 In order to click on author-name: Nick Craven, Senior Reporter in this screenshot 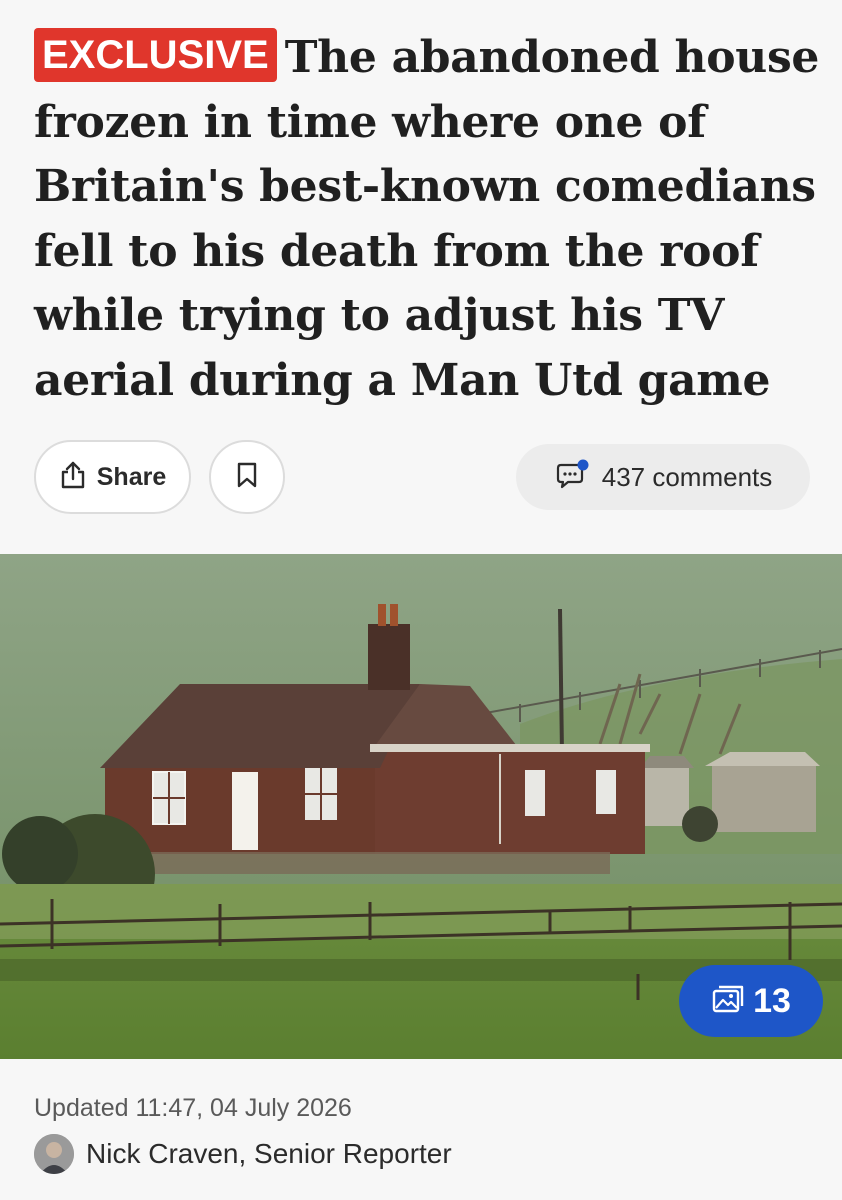, I will do `click(269, 1154)`.